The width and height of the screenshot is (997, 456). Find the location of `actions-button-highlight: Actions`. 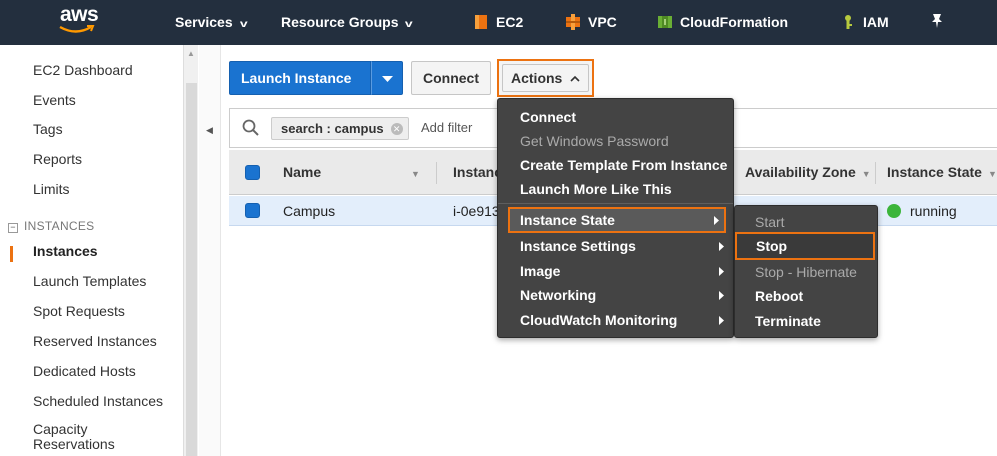

actions-button-highlight: Actions is located at coordinates (545, 78).